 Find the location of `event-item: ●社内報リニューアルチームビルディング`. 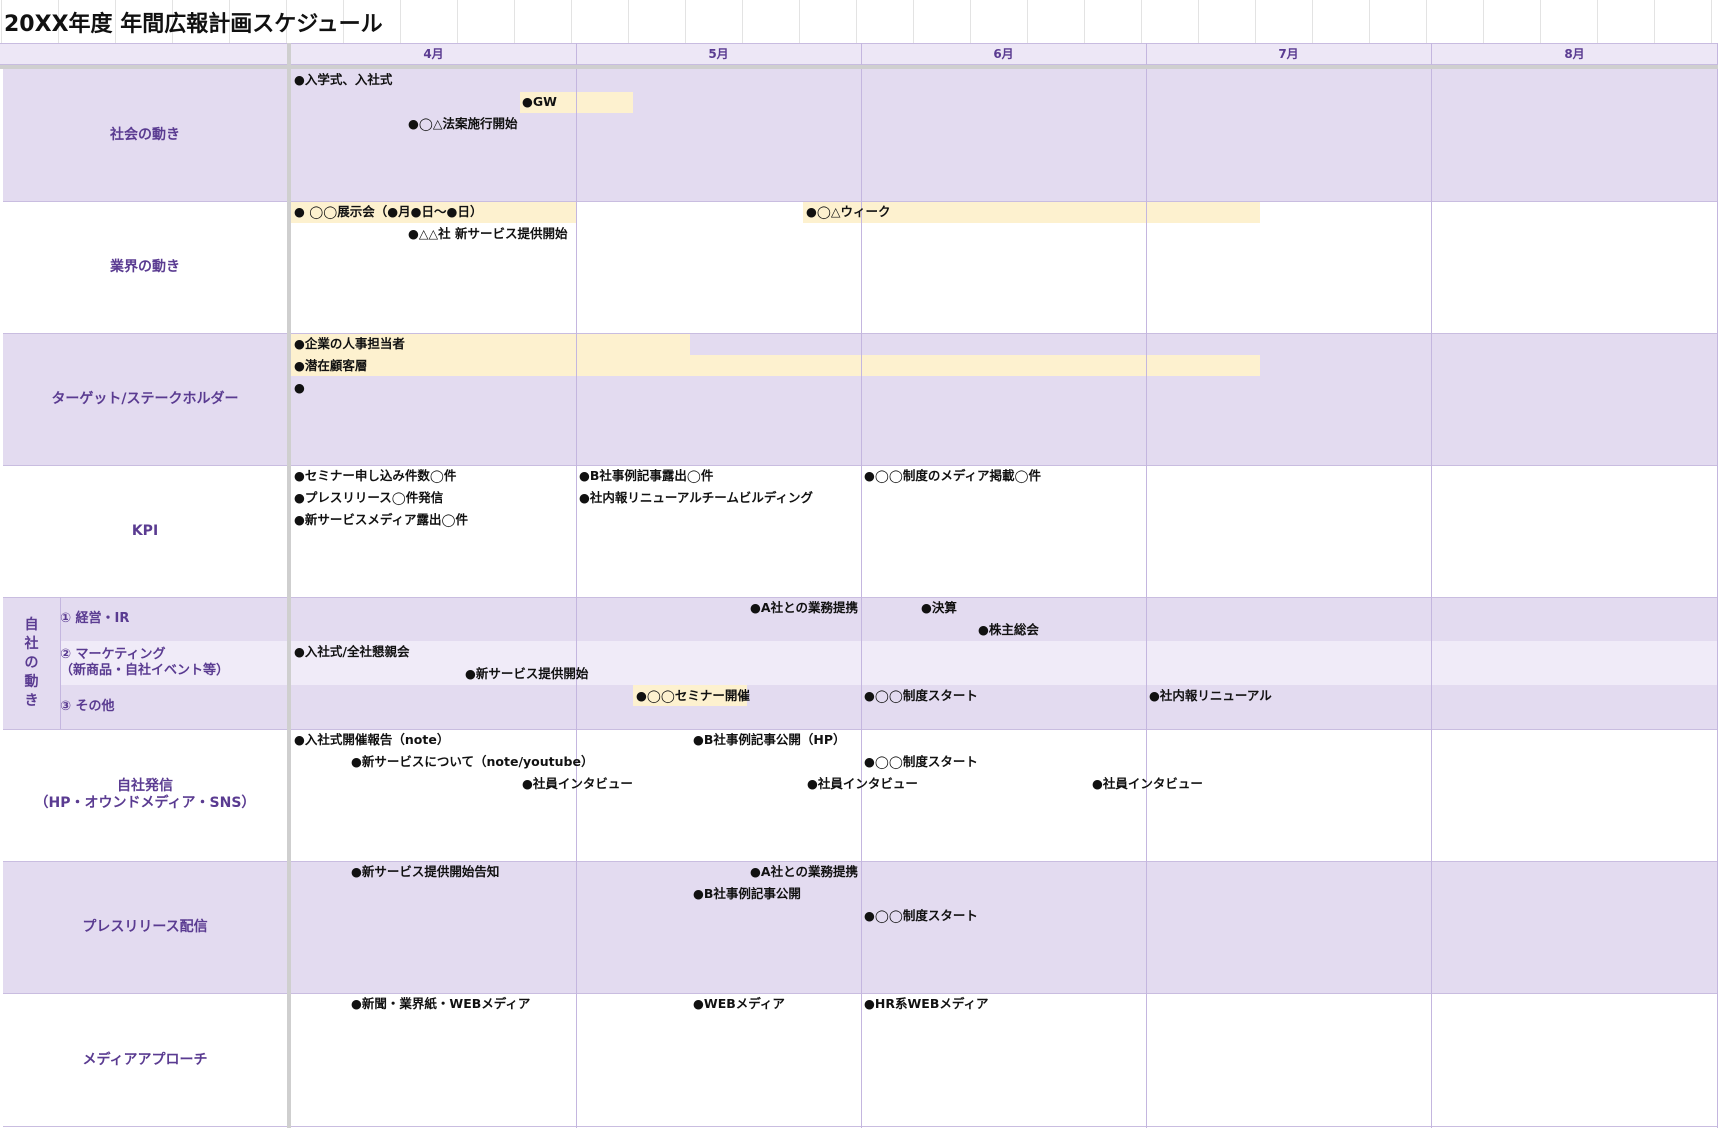

event-item: ●社内報リニューアルチームビルディング is located at coordinates (696, 497).